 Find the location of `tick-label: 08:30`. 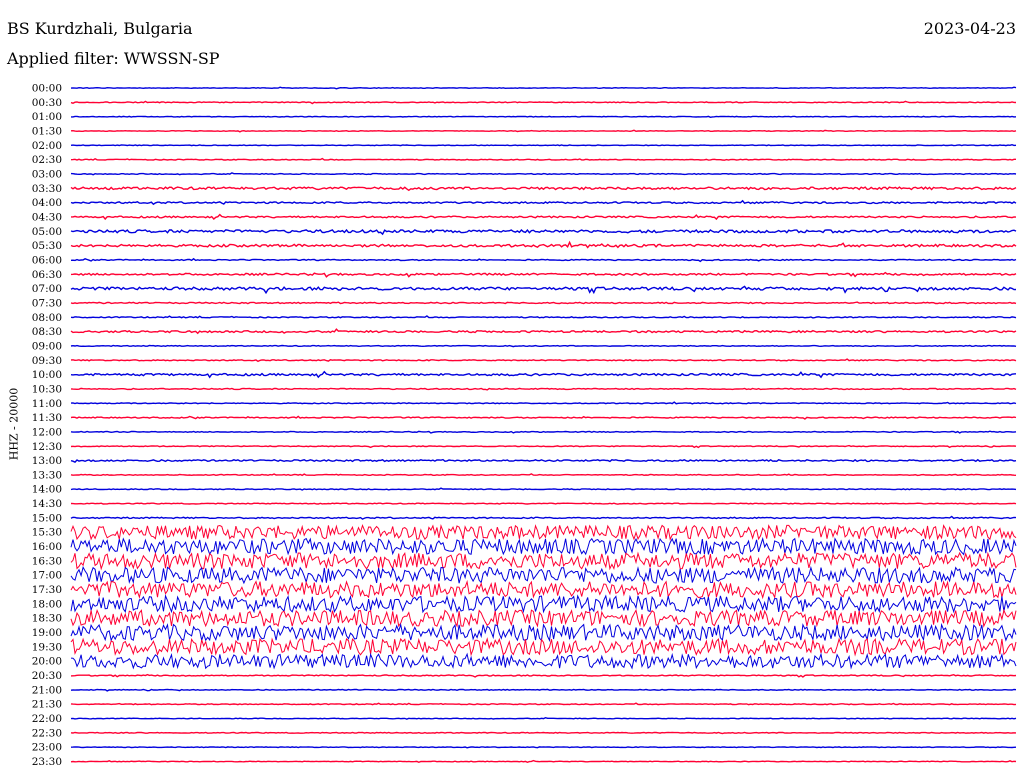

tick-label: 08:30 is located at coordinates (47, 332).